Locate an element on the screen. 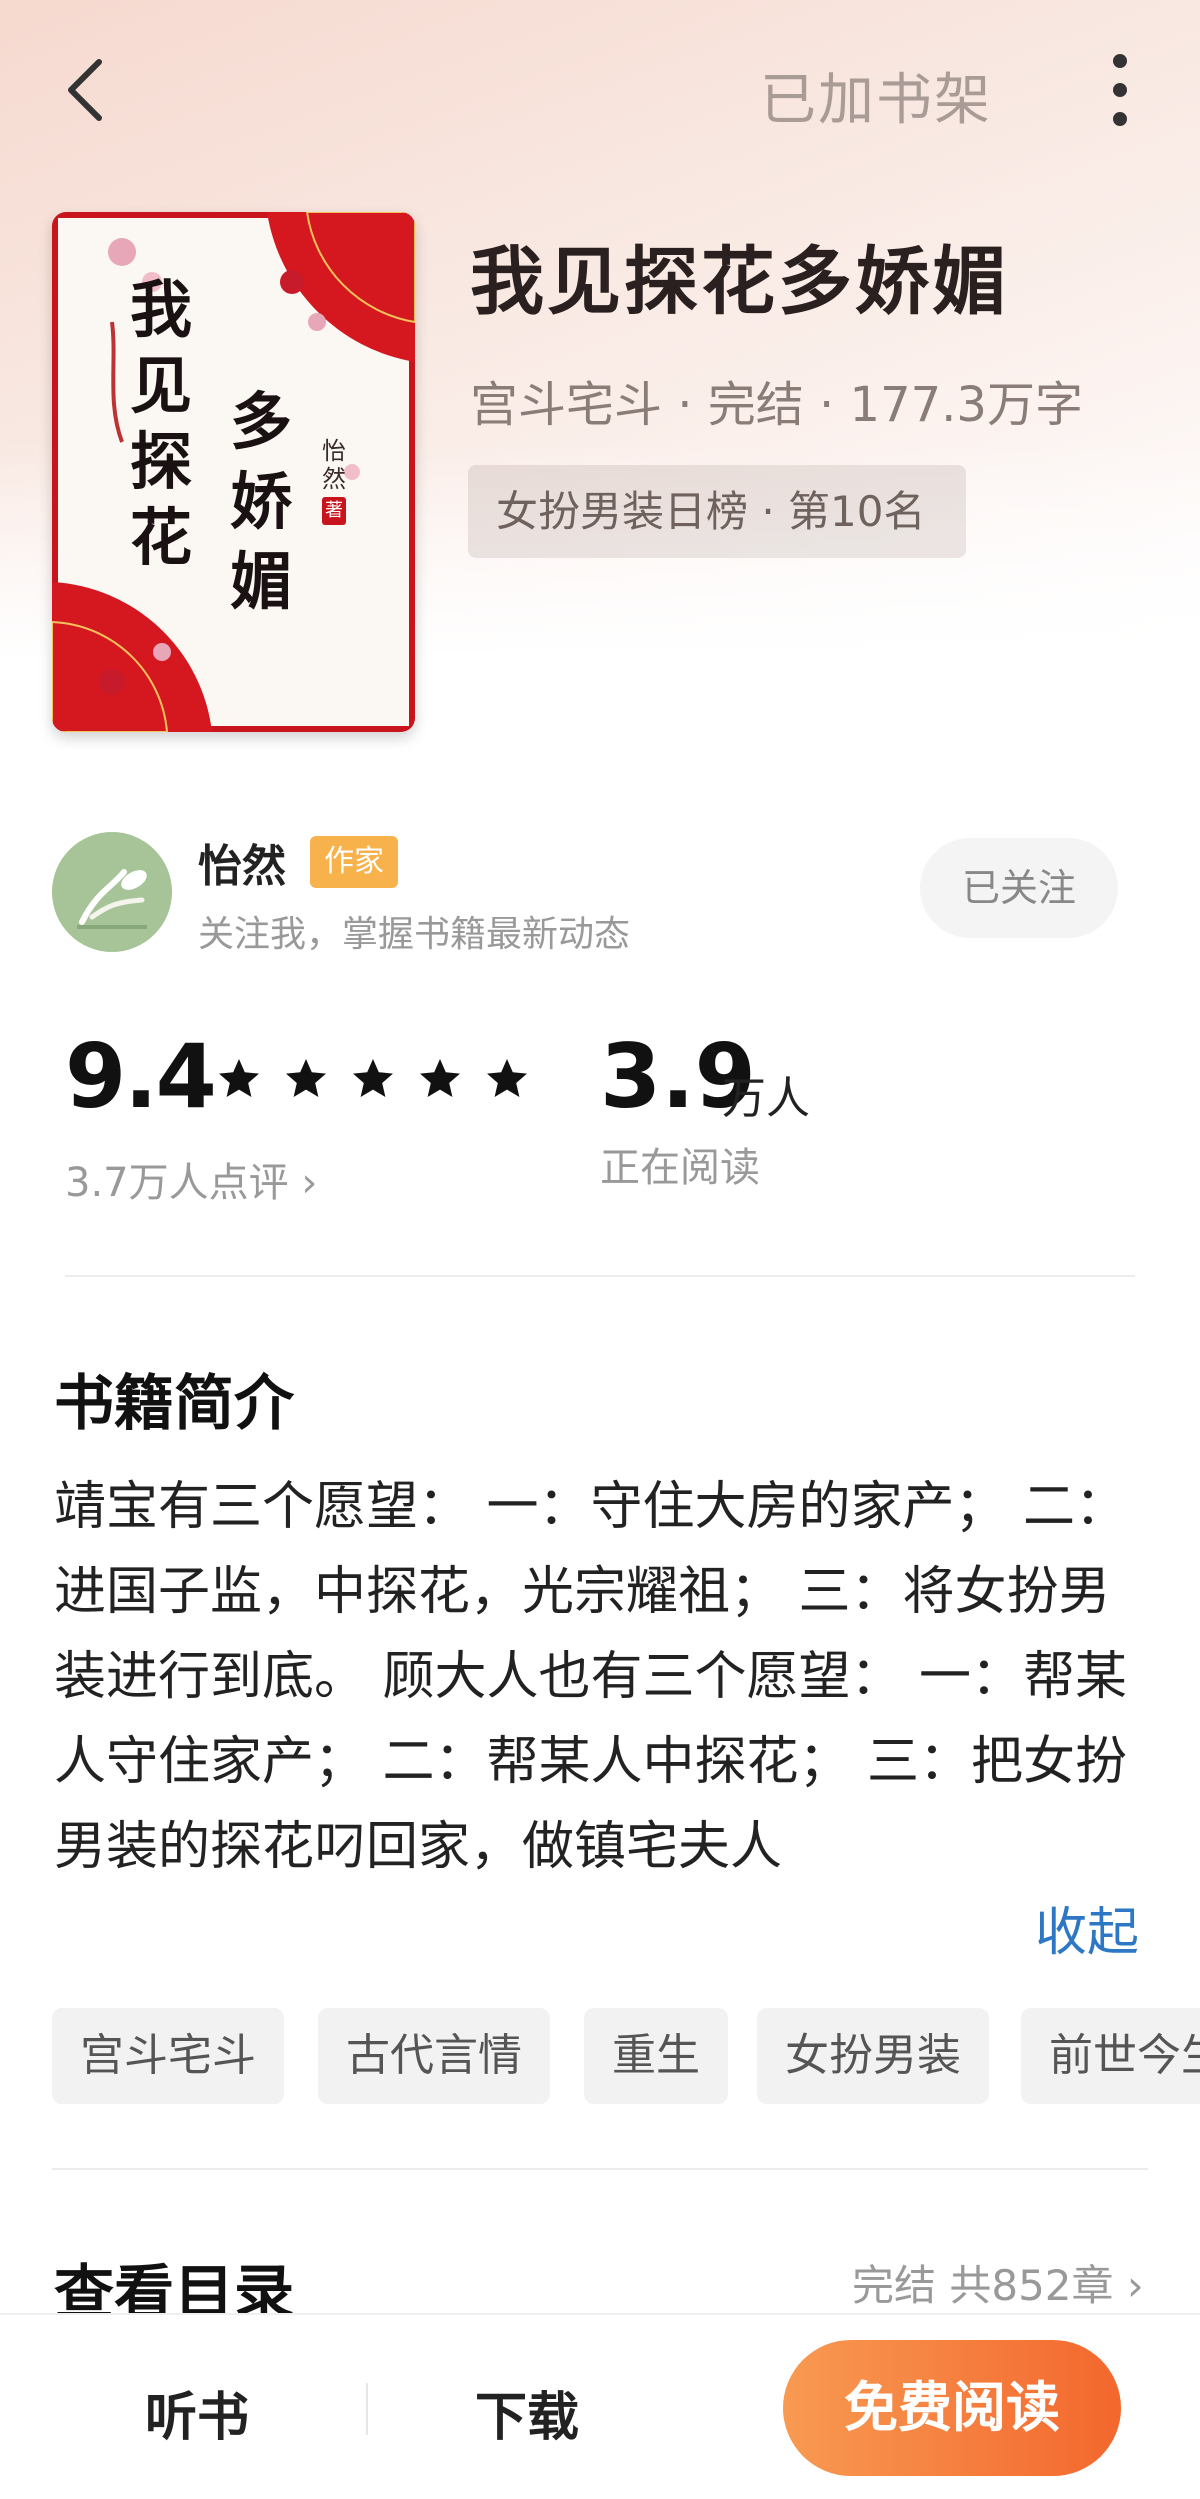  tag-list: 宫斗宅斗 古代言情 重生 女扮男装 前世今生 is located at coordinates (626, 2056).